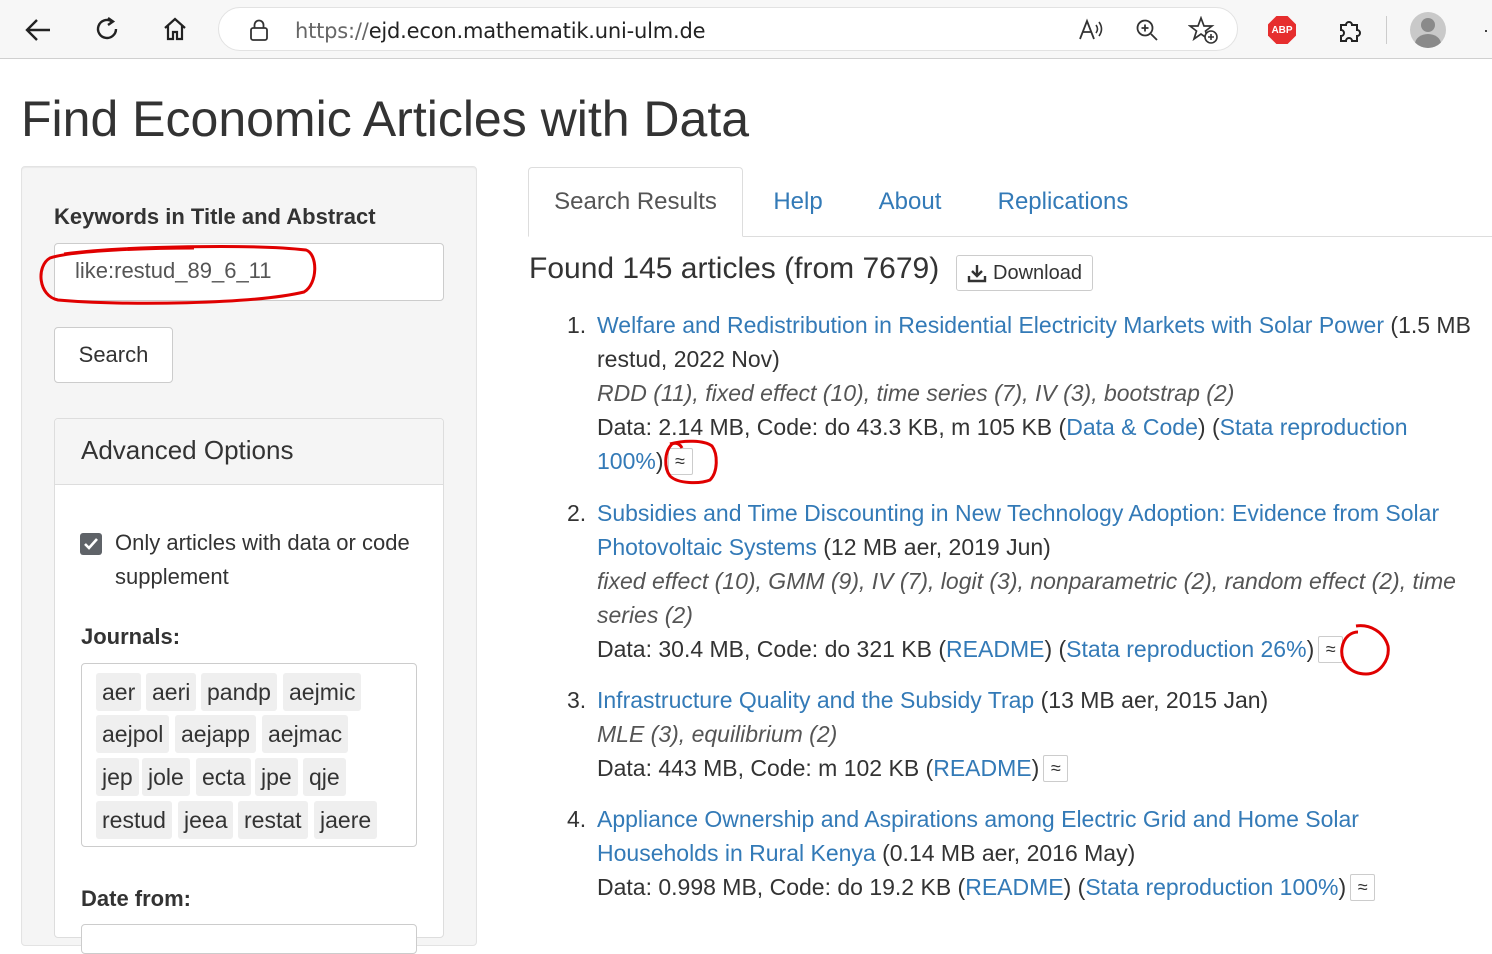 Image resolution: width=1492 pixels, height=954 pixels. Describe the element at coordinates (977, 274) in the screenshot. I see `download-icon` at that location.